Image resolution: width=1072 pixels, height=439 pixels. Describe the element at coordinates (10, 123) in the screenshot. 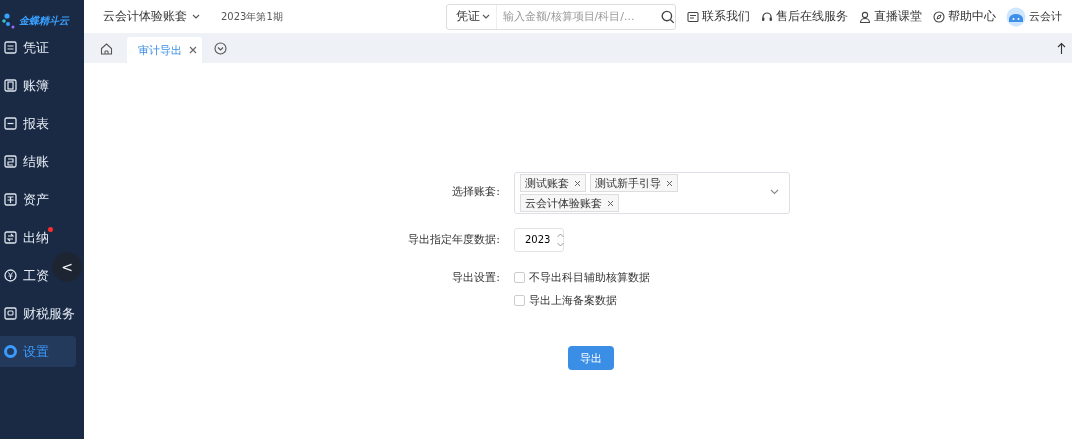

I see `report-icon` at that location.